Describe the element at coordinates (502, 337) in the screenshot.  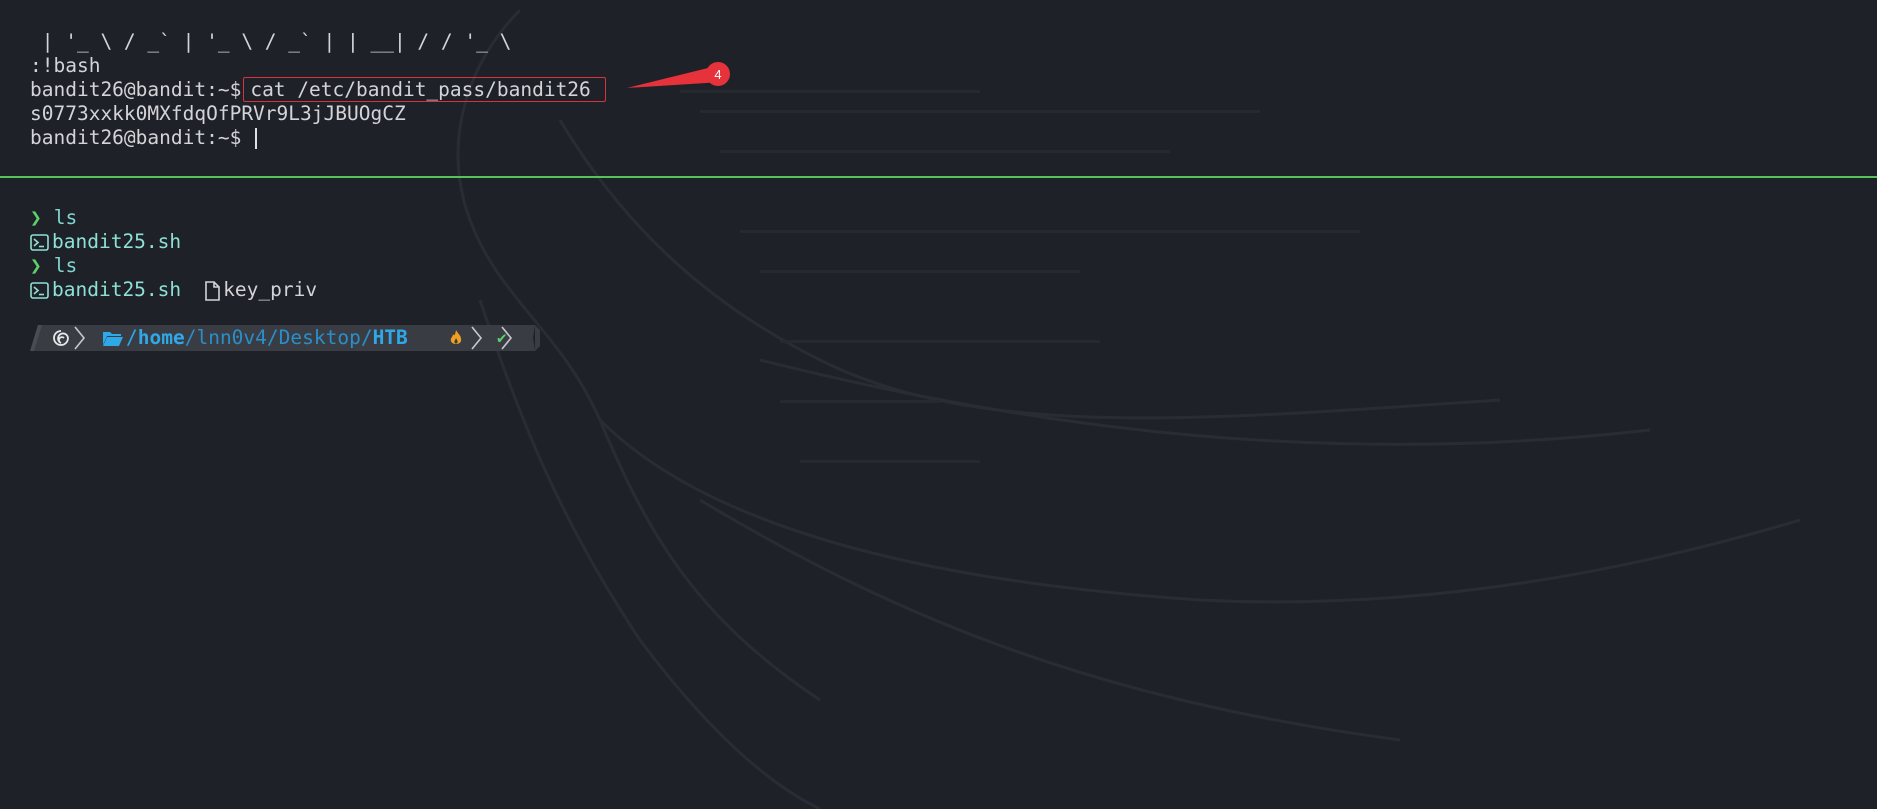
I see `success-check-icon: ✔` at that location.